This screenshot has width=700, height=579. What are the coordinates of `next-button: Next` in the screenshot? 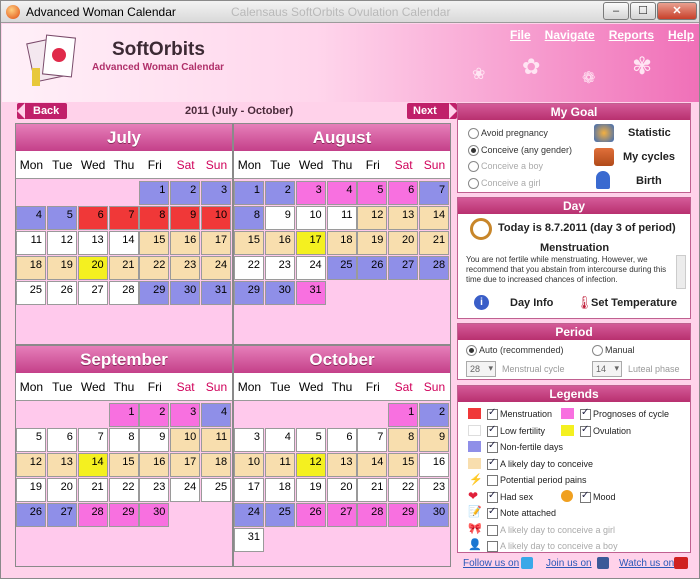 It's located at (432, 111).